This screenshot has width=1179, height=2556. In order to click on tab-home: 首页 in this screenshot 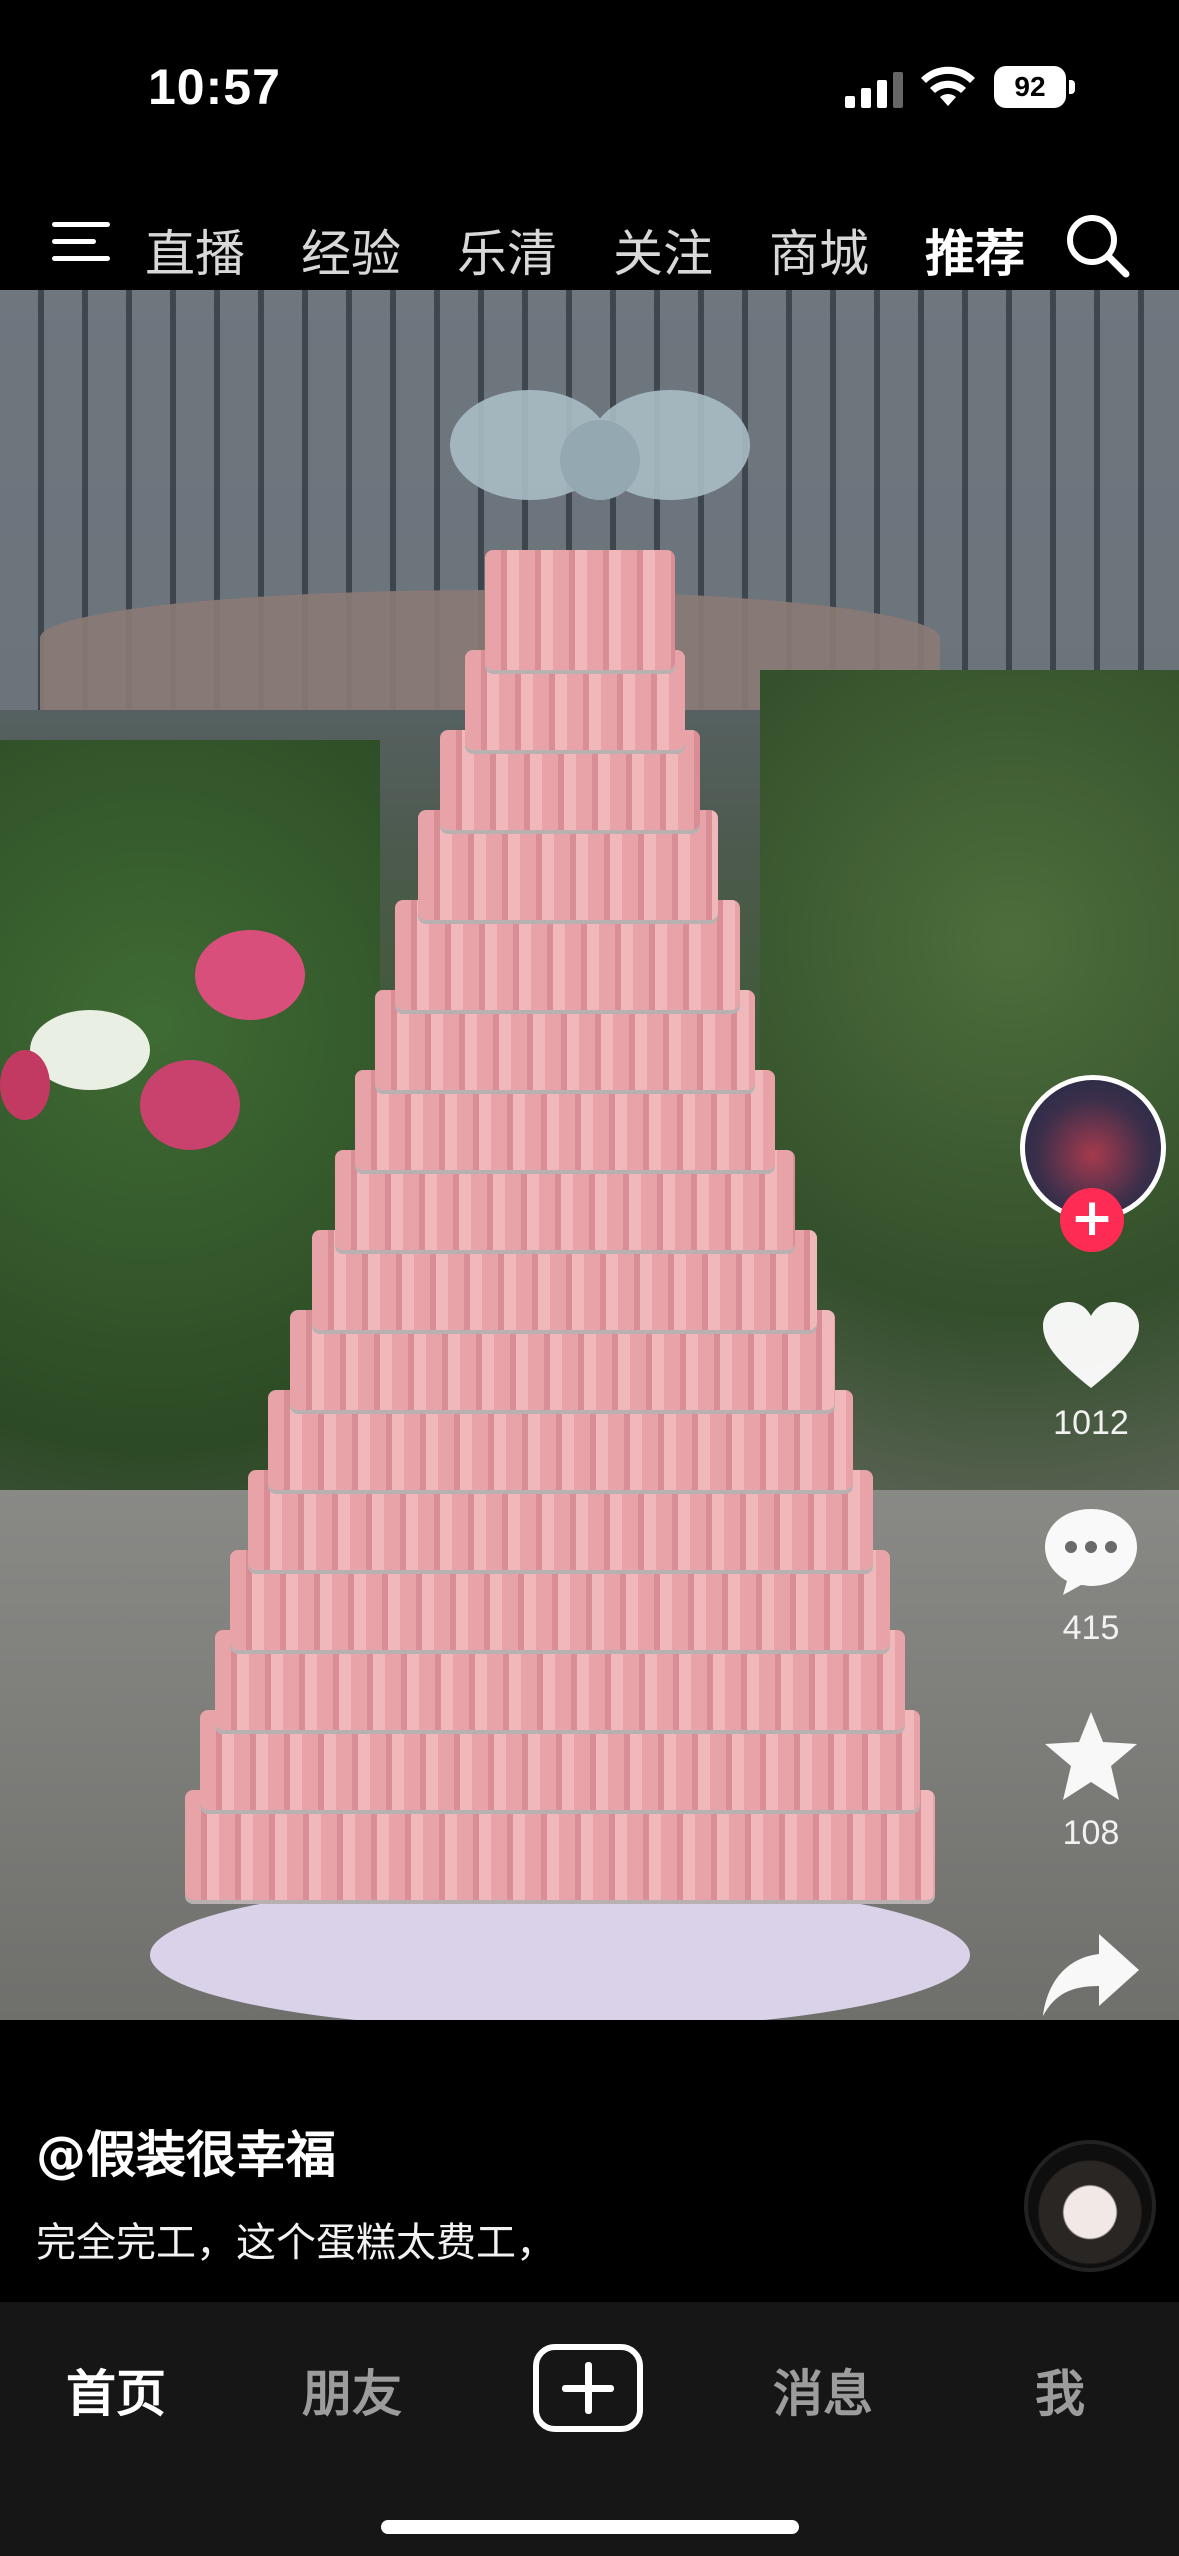, I will do `click(116, 2390)`.